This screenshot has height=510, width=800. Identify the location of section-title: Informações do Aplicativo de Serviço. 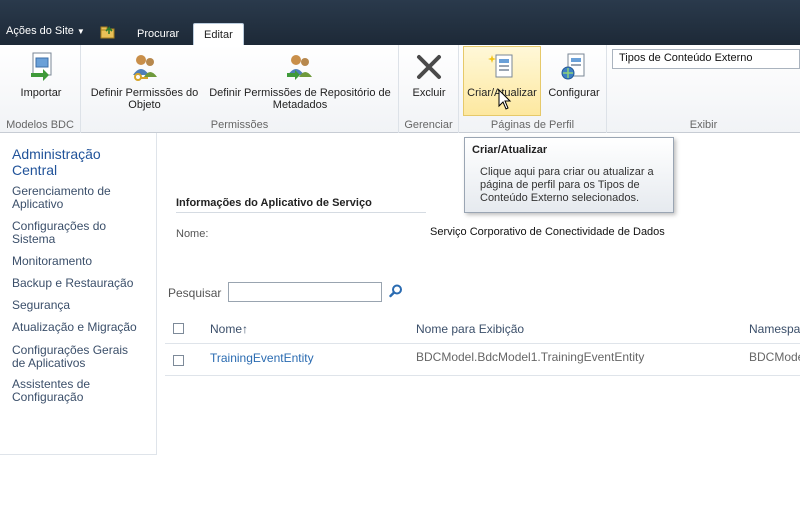
(274, 203).